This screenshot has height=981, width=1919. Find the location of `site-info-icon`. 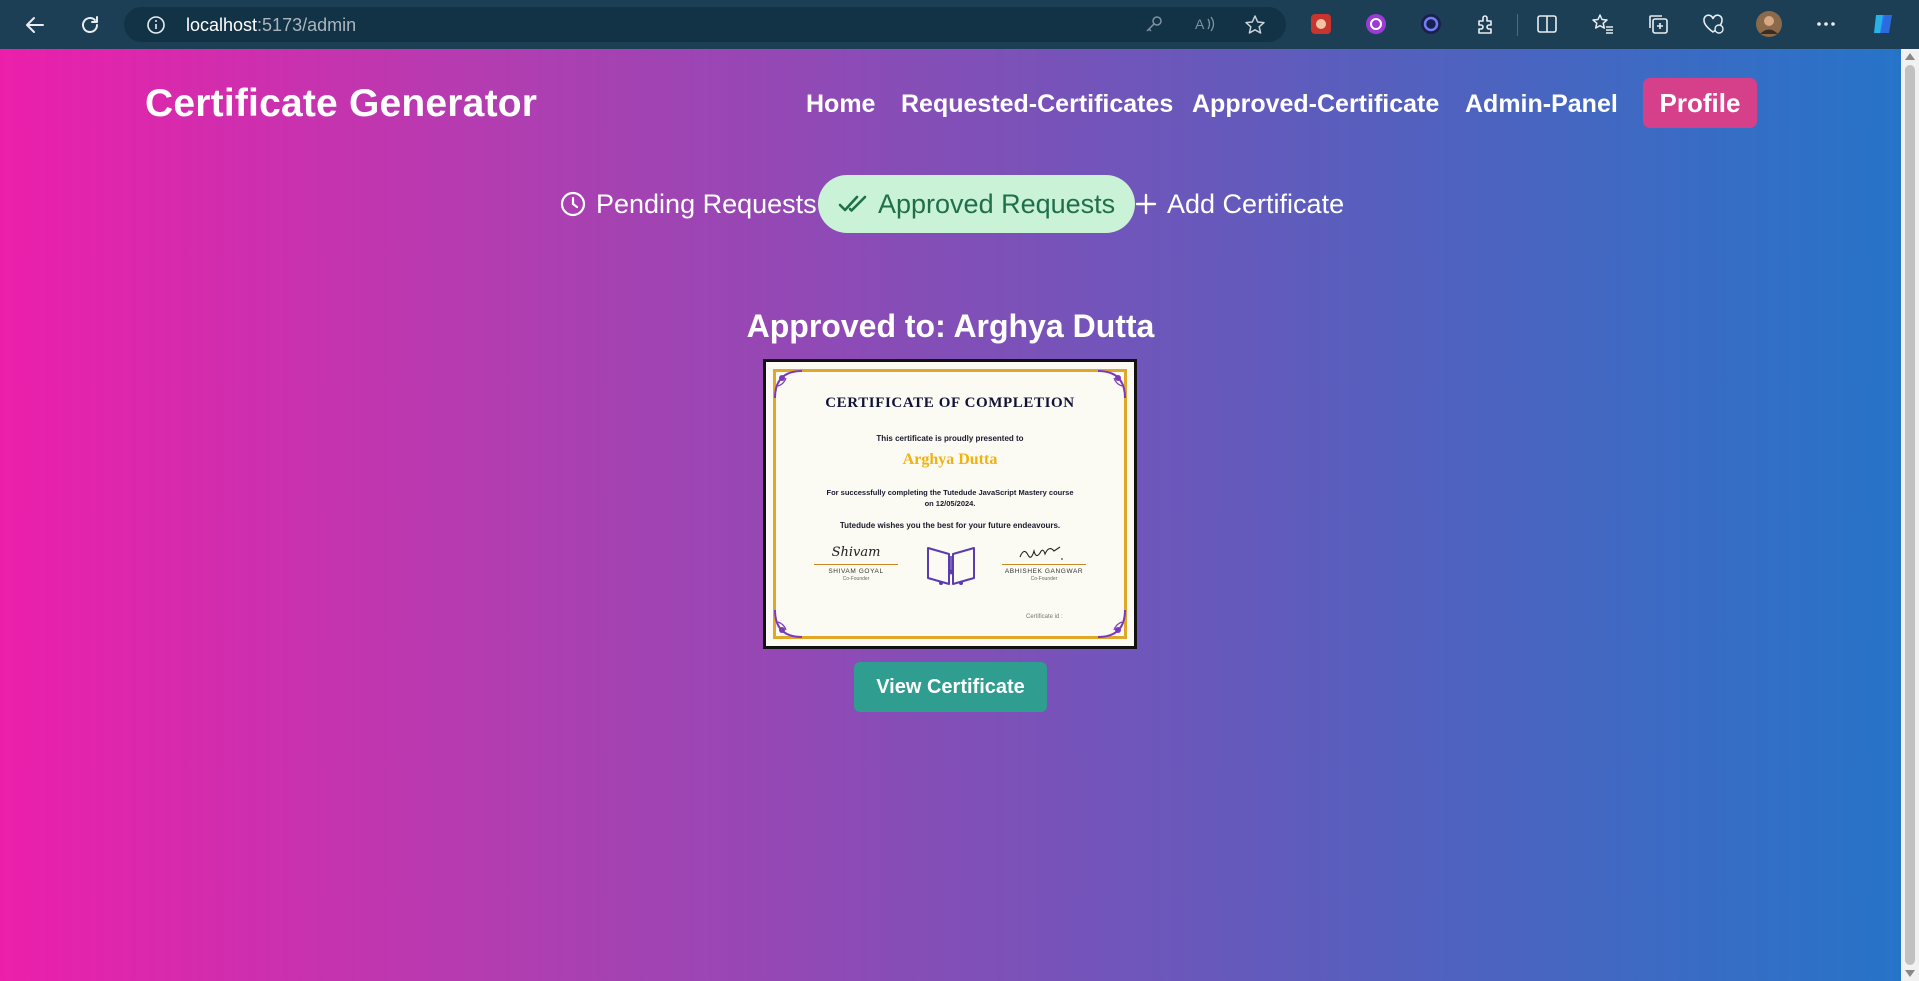

site-info-icon is located at coordinates (156, 25).